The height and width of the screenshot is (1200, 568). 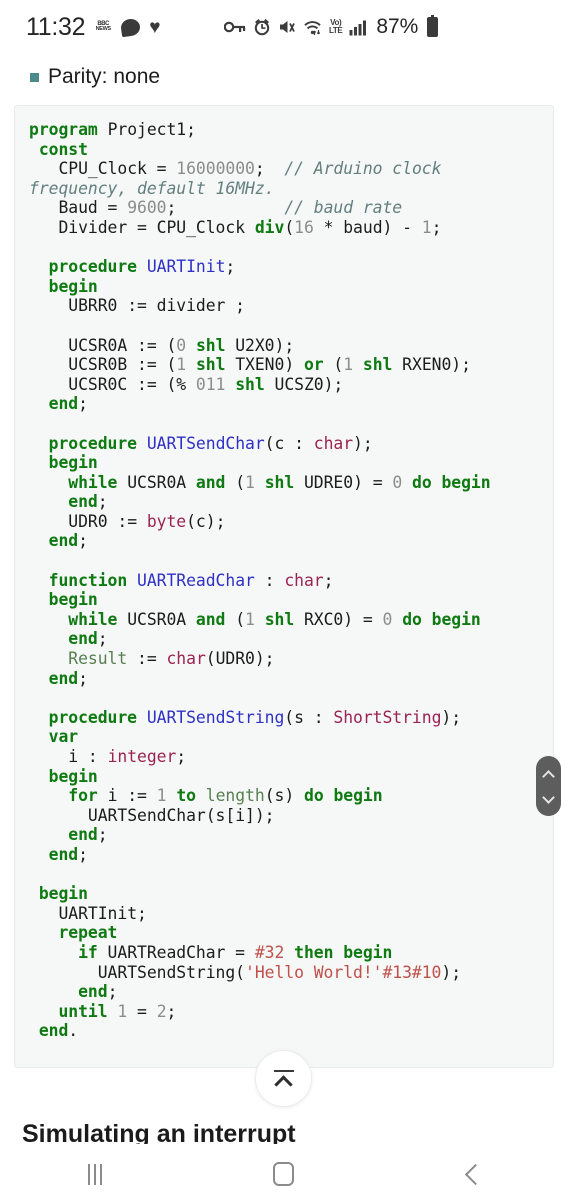 What do you see at coordinates (287, 27) in the screenshot?
I see `mute-icon` at bounding box center [287, 27].